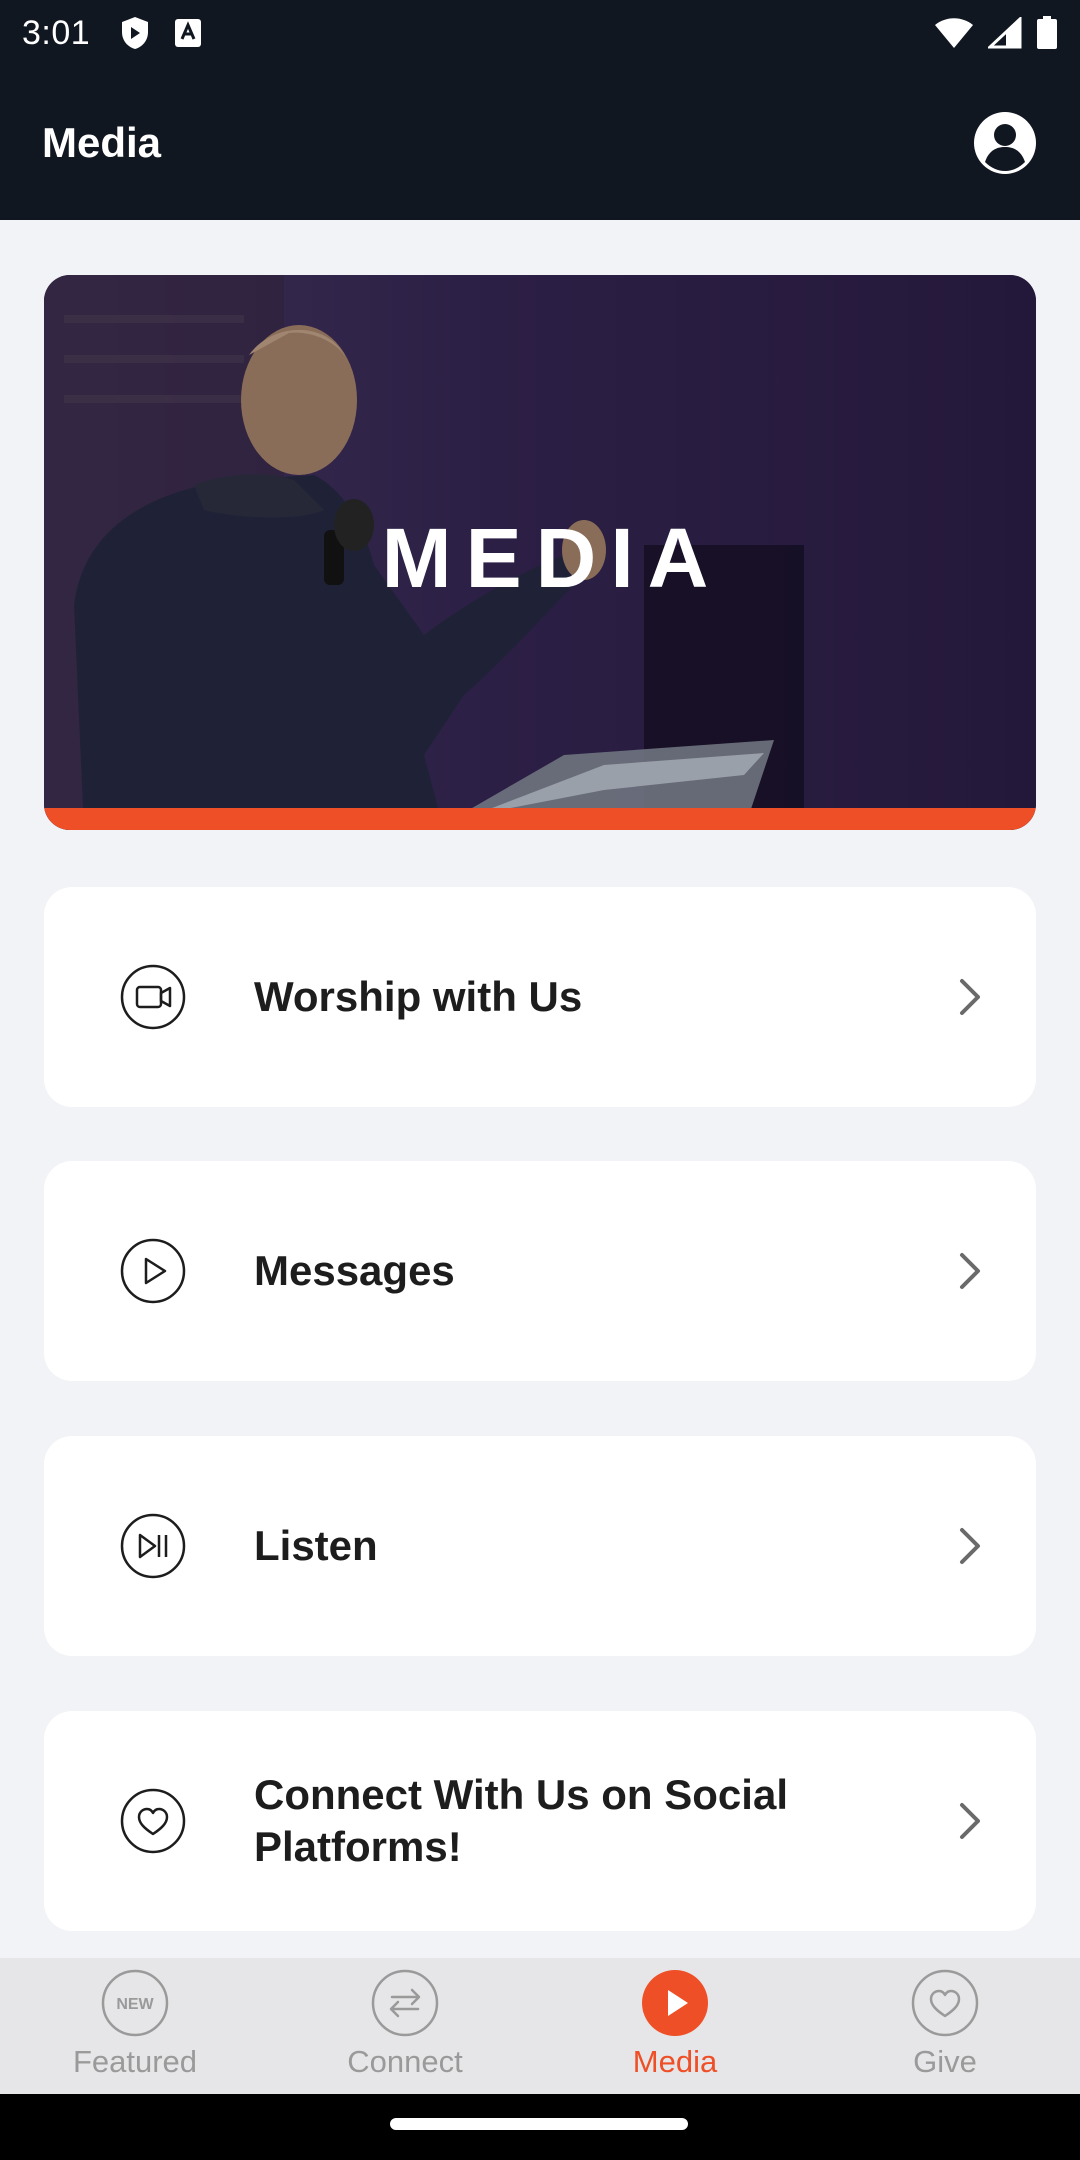  Describe the element at coordinates (135, 2061) in the screenshot. I see `nav-label: Featured` at that location.